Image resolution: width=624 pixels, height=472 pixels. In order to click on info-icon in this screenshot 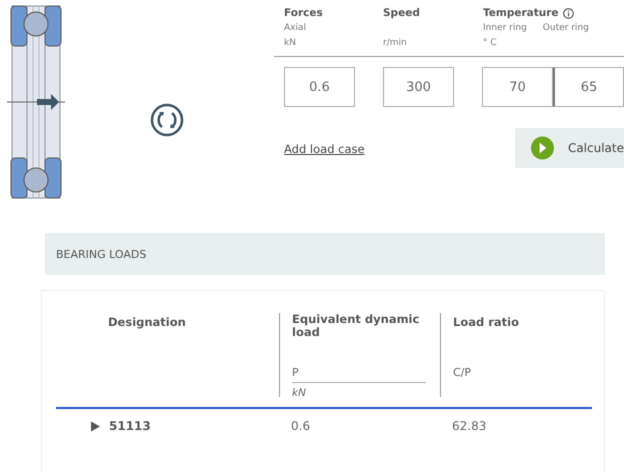, I will do `click(568, 13)`.